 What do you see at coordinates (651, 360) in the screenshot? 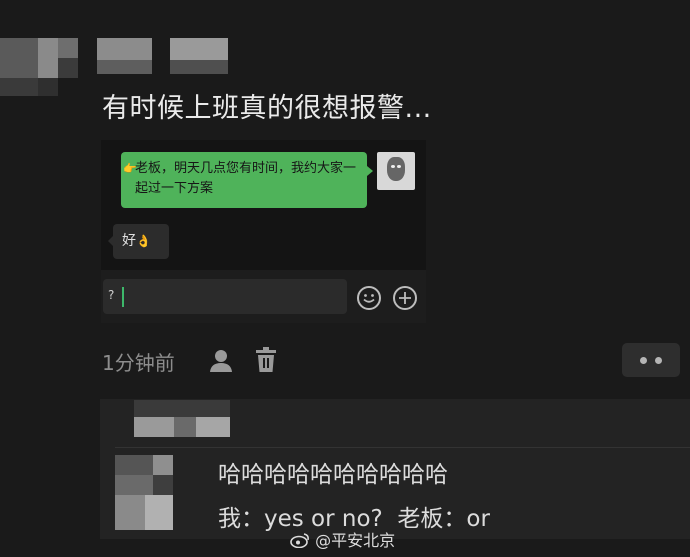
I see `more-dots-icon` at bounding box center [651, 360].